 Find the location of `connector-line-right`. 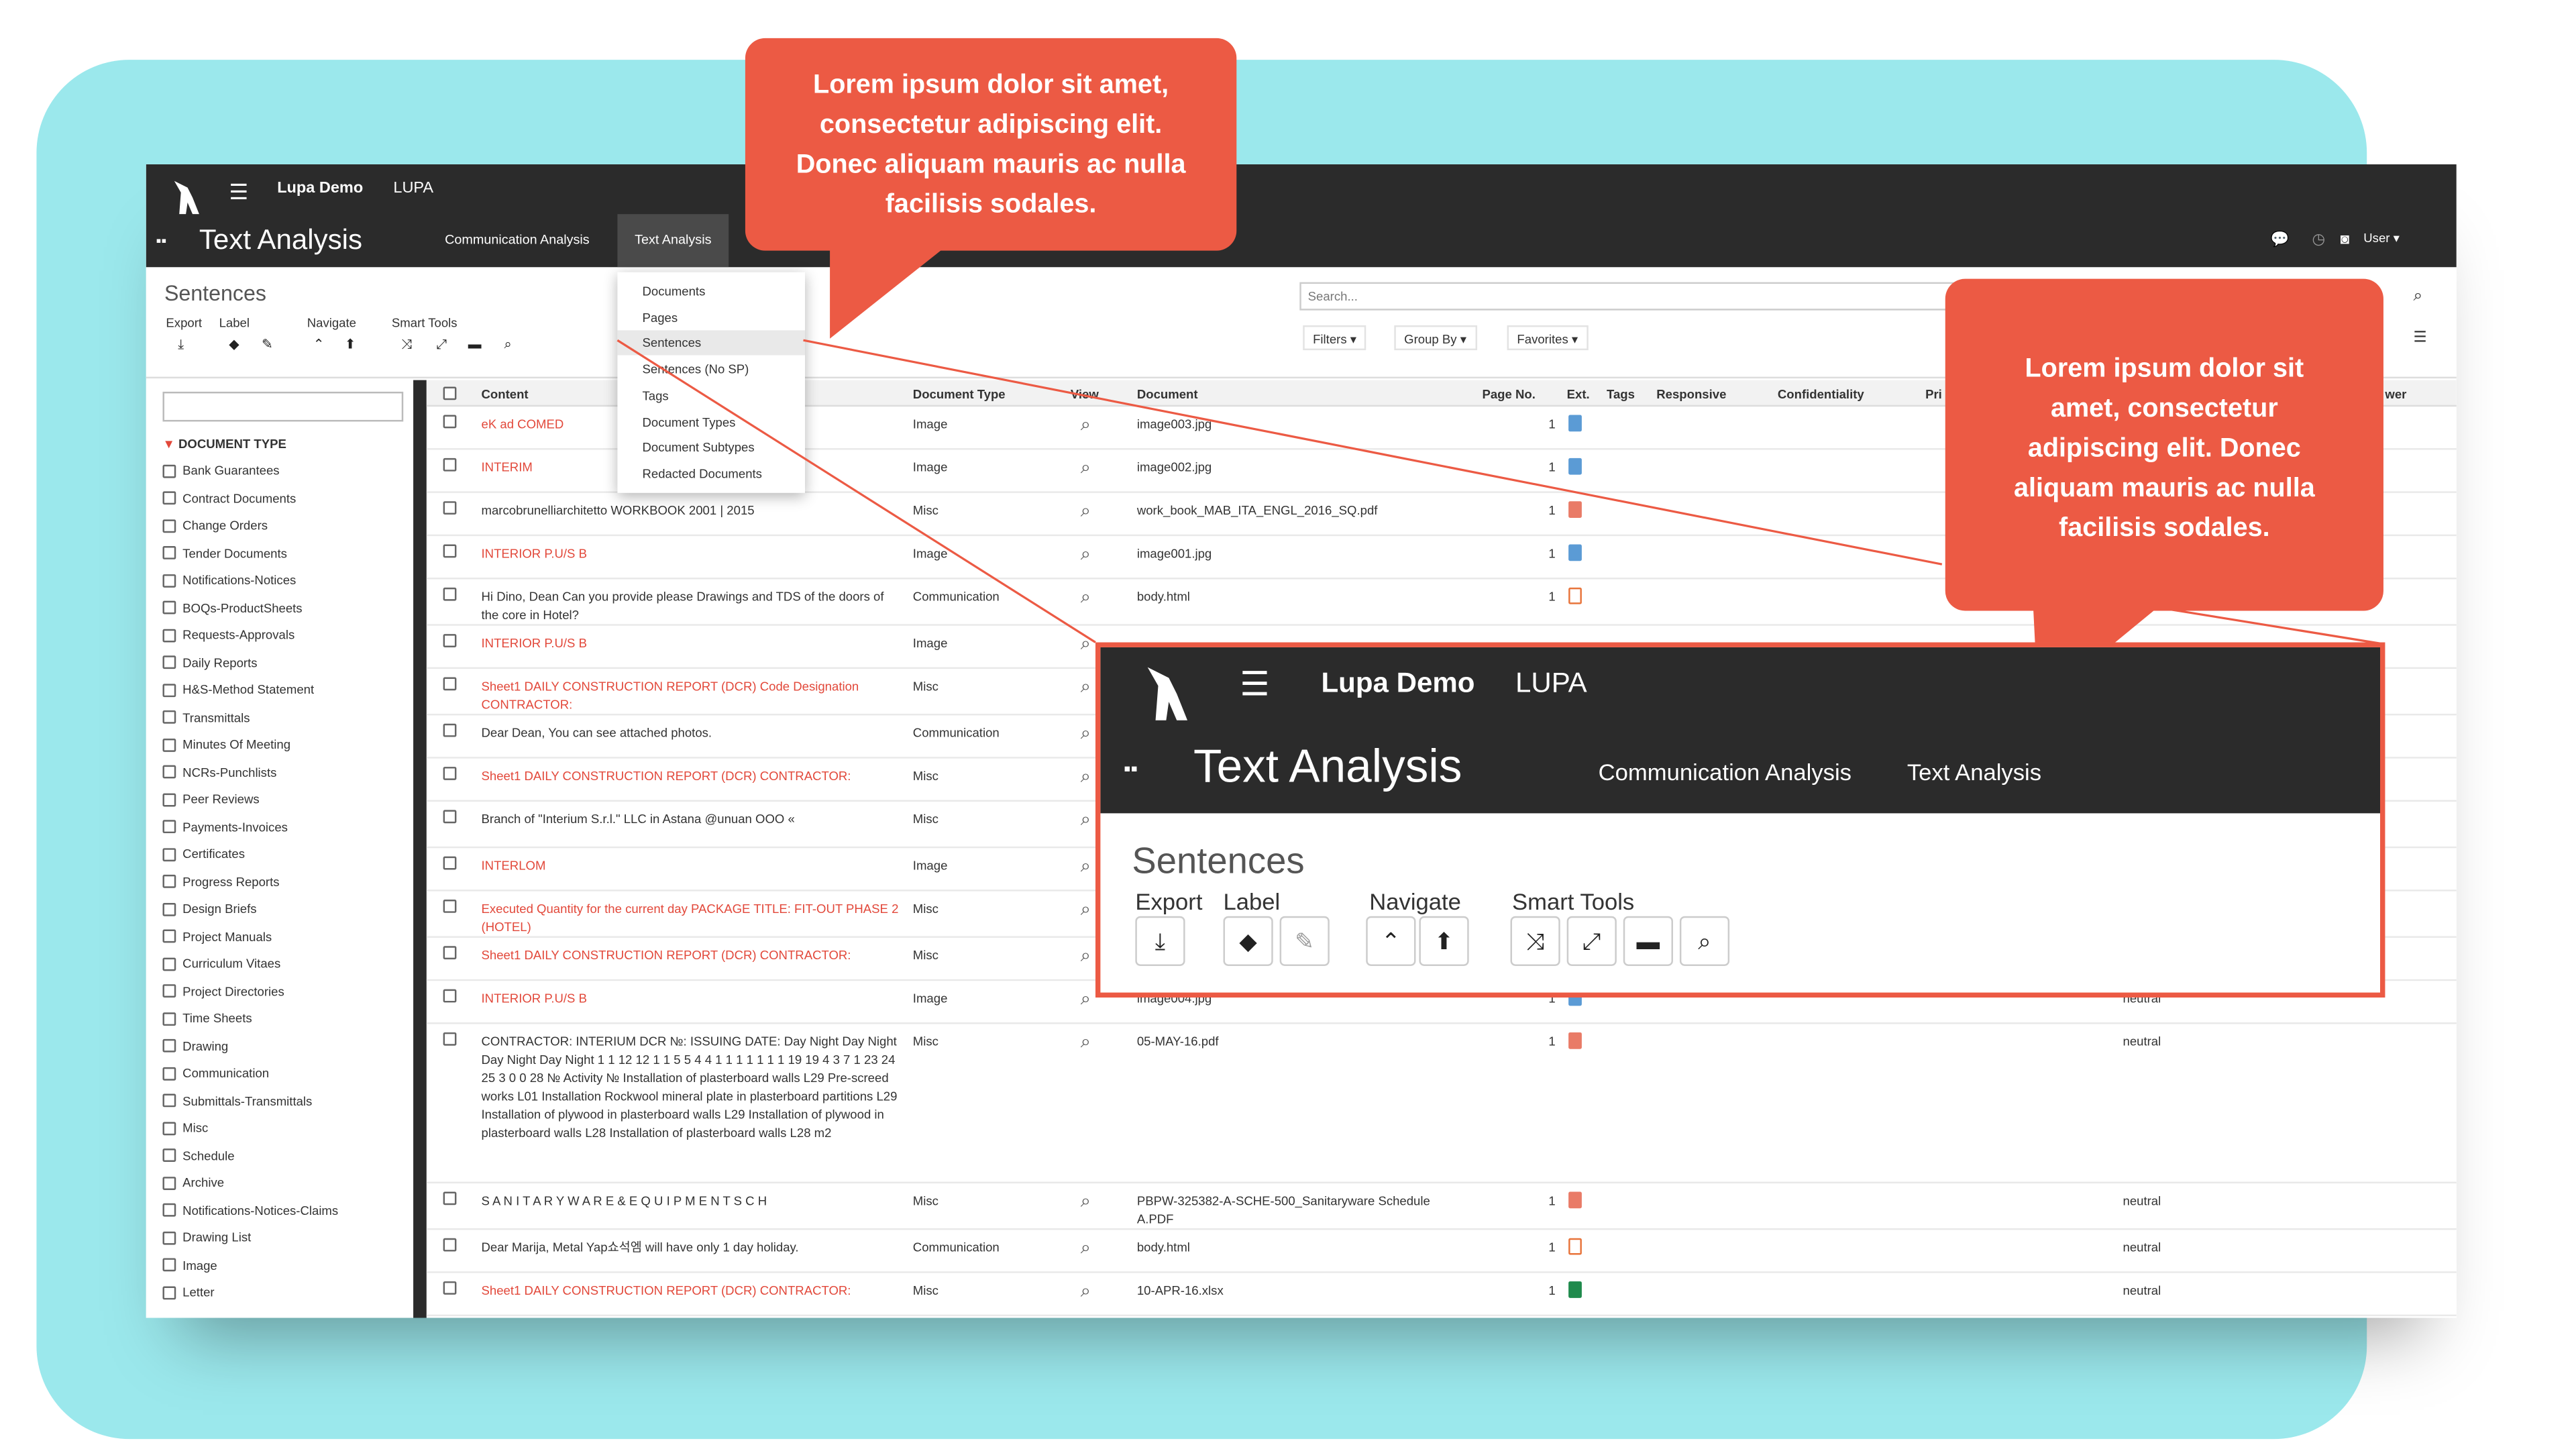

connector-line-right is located at coordinates (1373, 452).